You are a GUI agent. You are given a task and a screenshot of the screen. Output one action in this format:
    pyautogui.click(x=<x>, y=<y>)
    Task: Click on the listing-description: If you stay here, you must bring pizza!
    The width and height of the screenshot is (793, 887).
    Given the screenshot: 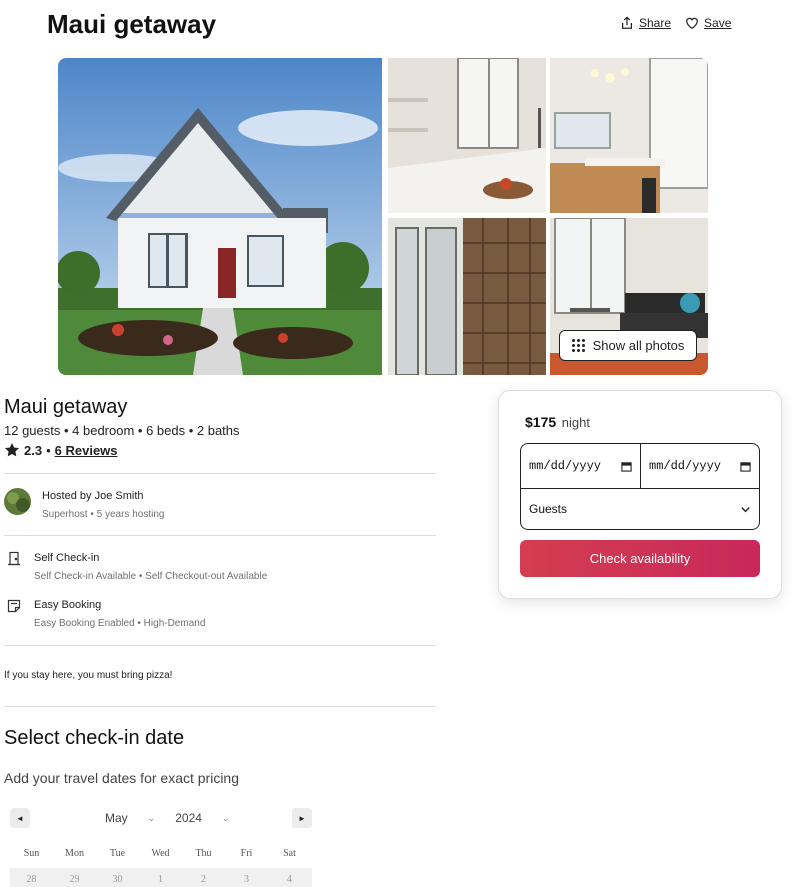 What is the action you would take?
    pyautogui.click(x=88, y=675)
    